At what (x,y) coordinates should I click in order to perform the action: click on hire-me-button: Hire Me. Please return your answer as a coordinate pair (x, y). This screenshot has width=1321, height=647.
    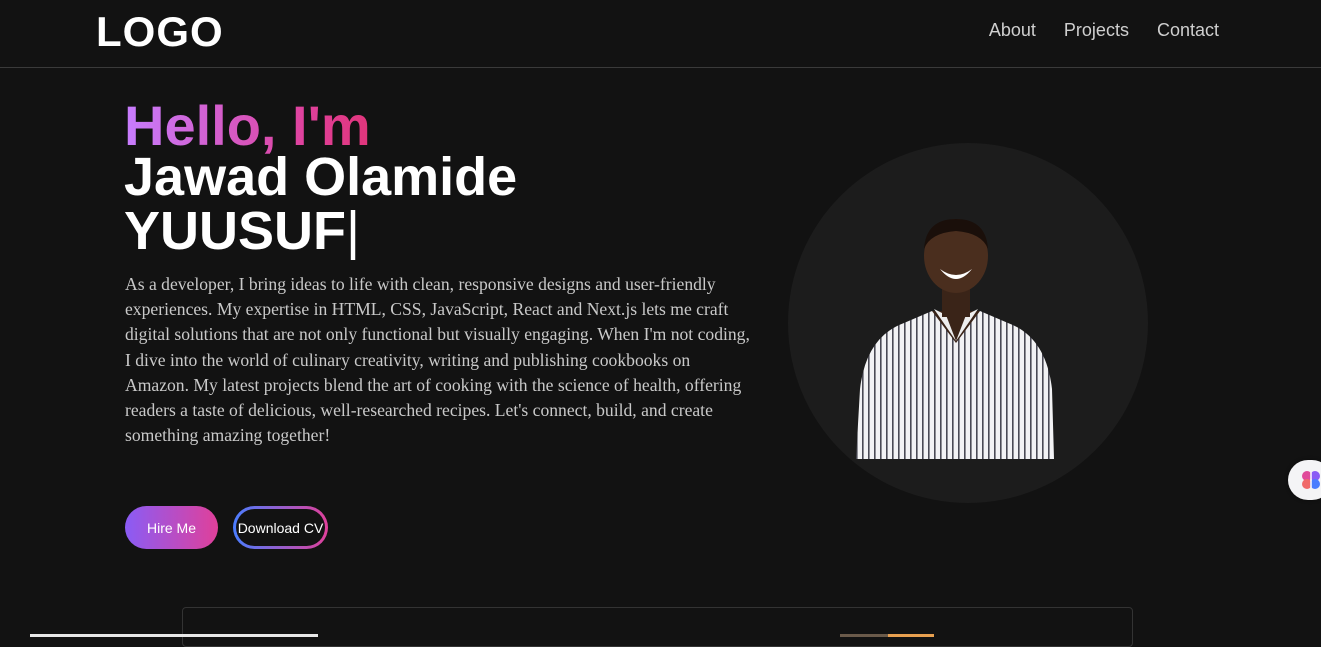
    Looking at the image, I should click on (171, 527).